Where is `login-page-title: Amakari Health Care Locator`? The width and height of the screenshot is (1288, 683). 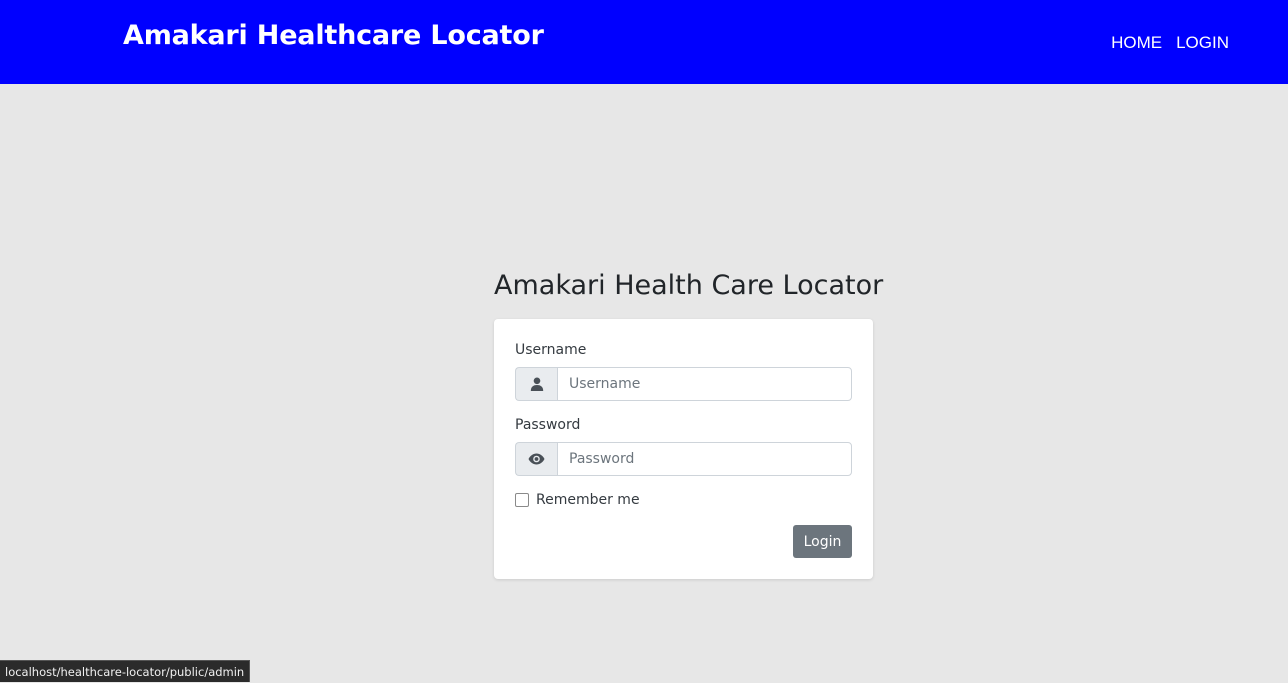 login-page-title: Amakari Health Care Locator is located at coordinates (683, 285).